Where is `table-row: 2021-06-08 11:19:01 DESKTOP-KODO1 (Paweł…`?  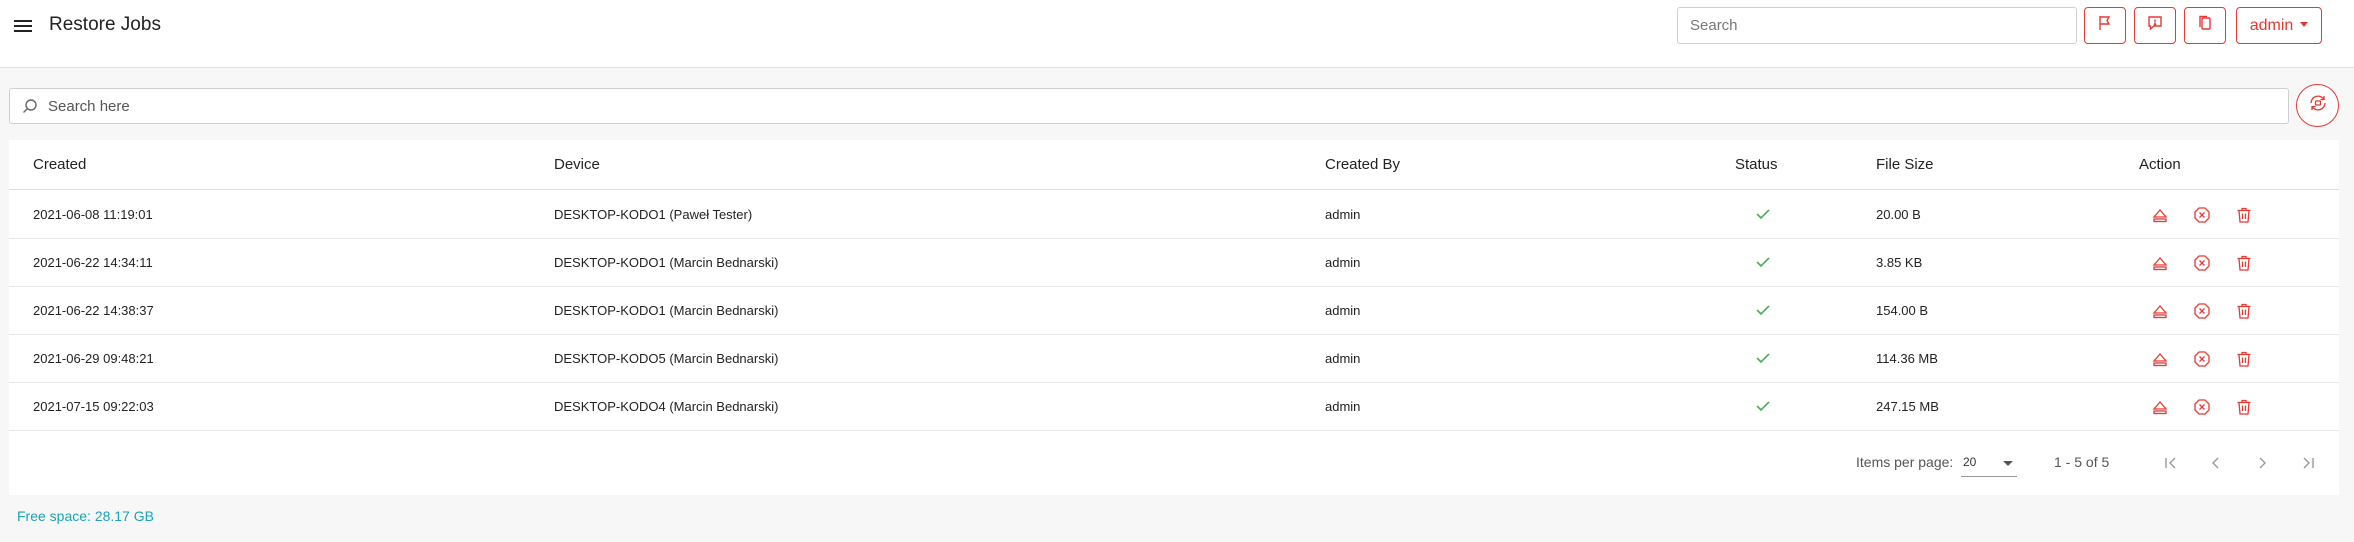 table-row: 2021-06-08 11:19:01 DESKTOP-KODO1 (Paweł… is located at coordinates (1174, 215).